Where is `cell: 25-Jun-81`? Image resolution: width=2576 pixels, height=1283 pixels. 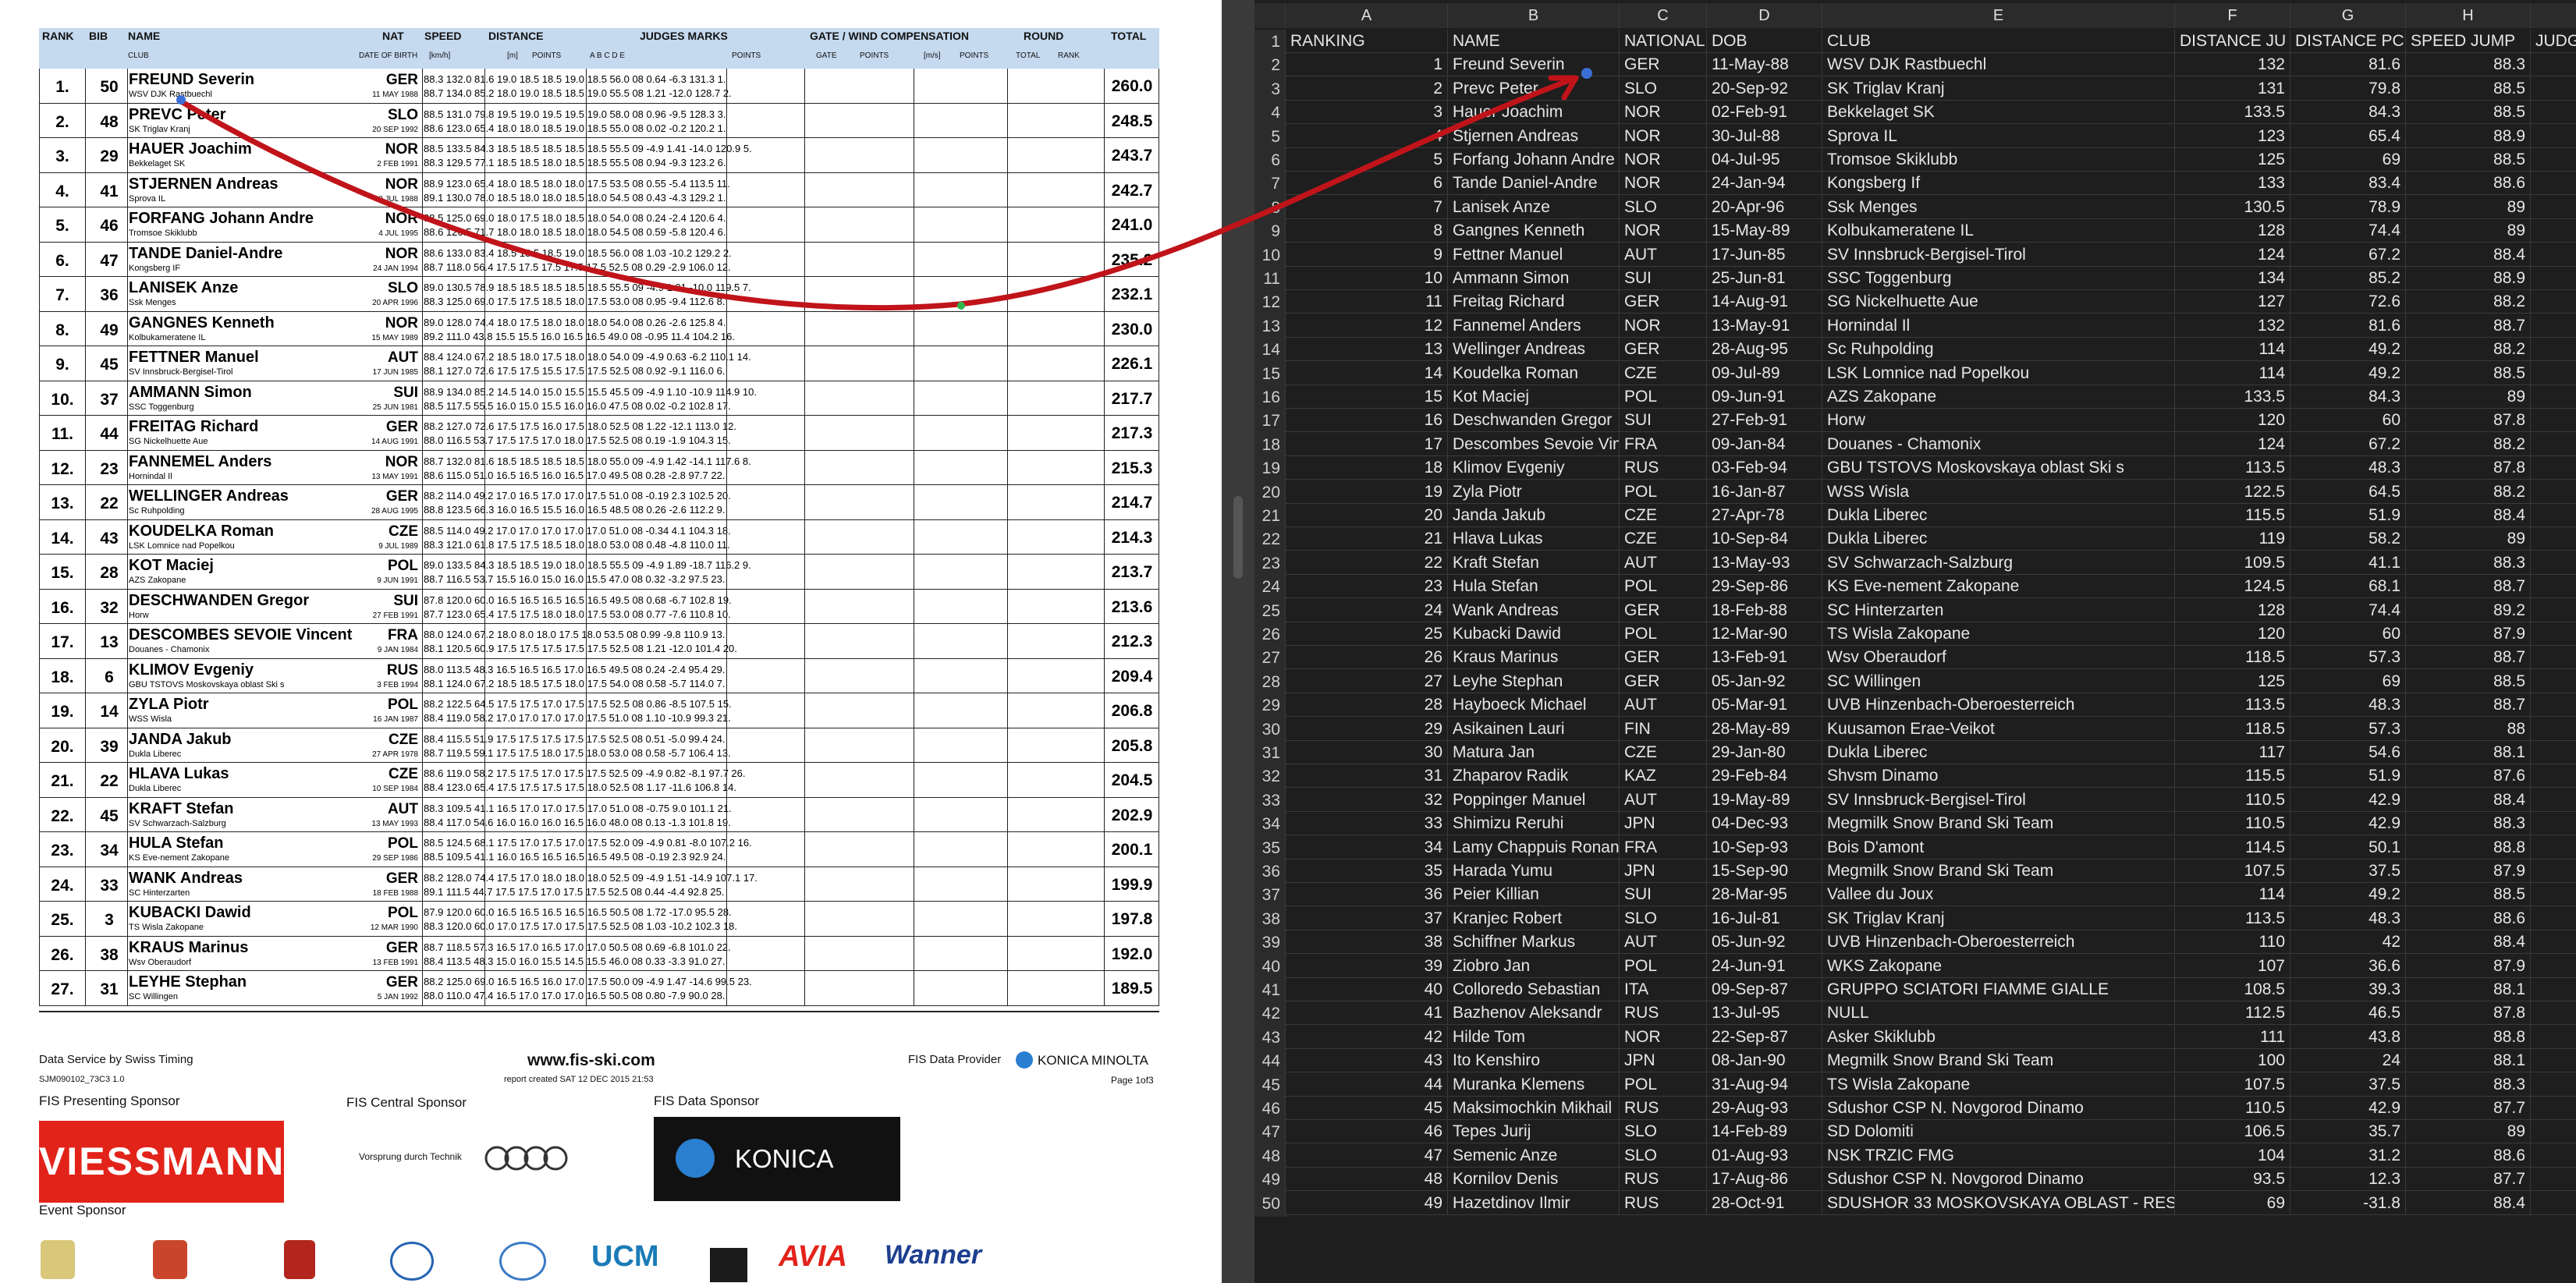
cell: 25-Jun-81 is located at coordinates (1764, 278).